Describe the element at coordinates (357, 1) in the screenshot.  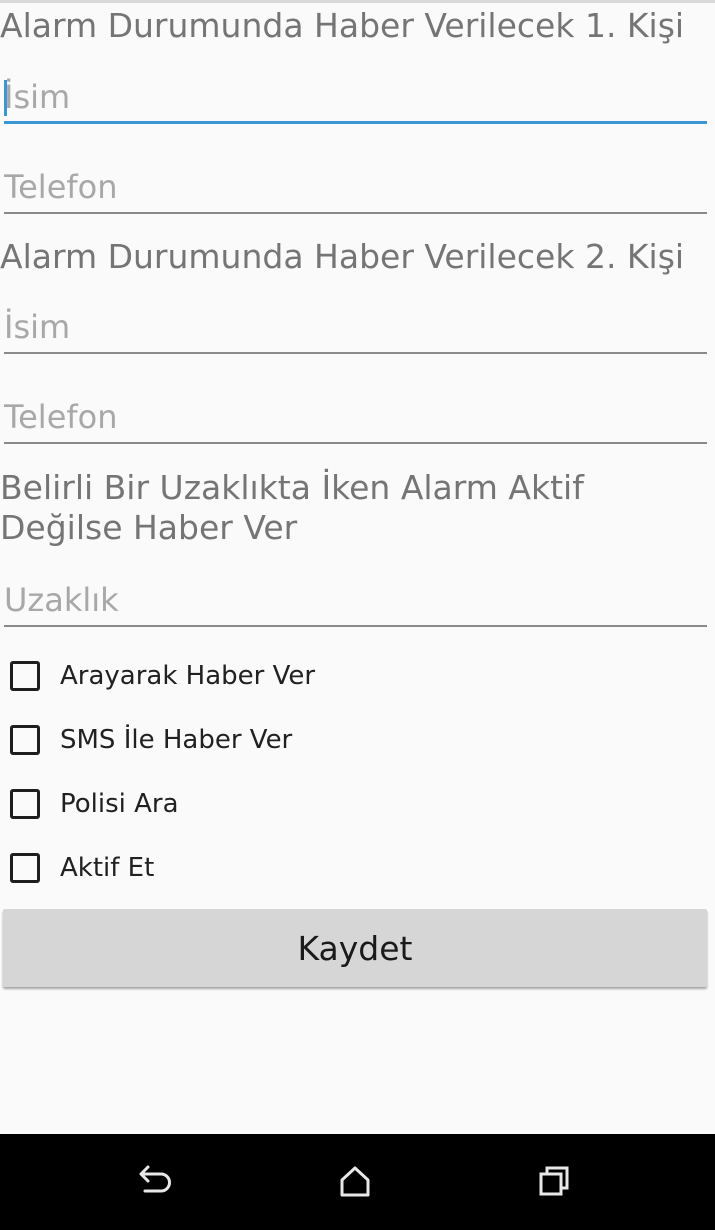
I see `status-bar-edge` at that location.